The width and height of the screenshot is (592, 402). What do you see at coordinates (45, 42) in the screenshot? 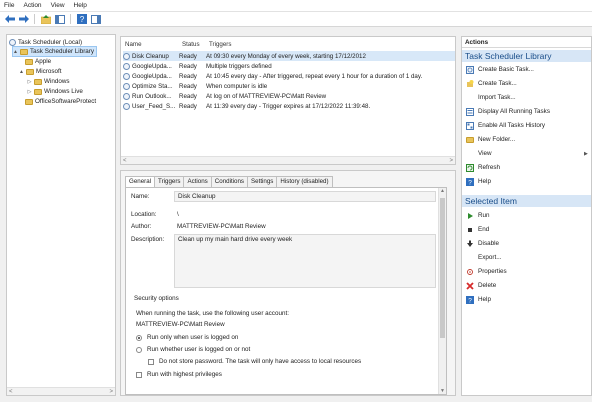
I see `tree-root: Task Scheduler (Local)` at bounding box center [45, 42].